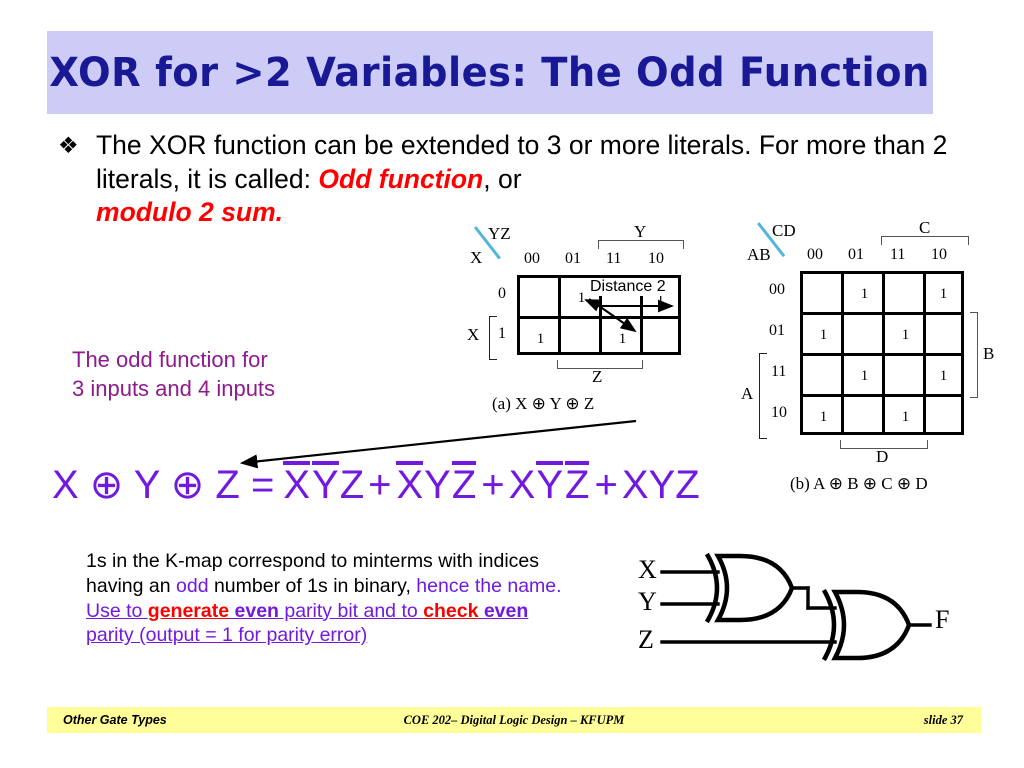 Image resolution: width=1024 pixels, height=768 pixels. Describe the element at coordinates (577, 484) in the screenshot. I see `equation-t3-z: Z` at that location.